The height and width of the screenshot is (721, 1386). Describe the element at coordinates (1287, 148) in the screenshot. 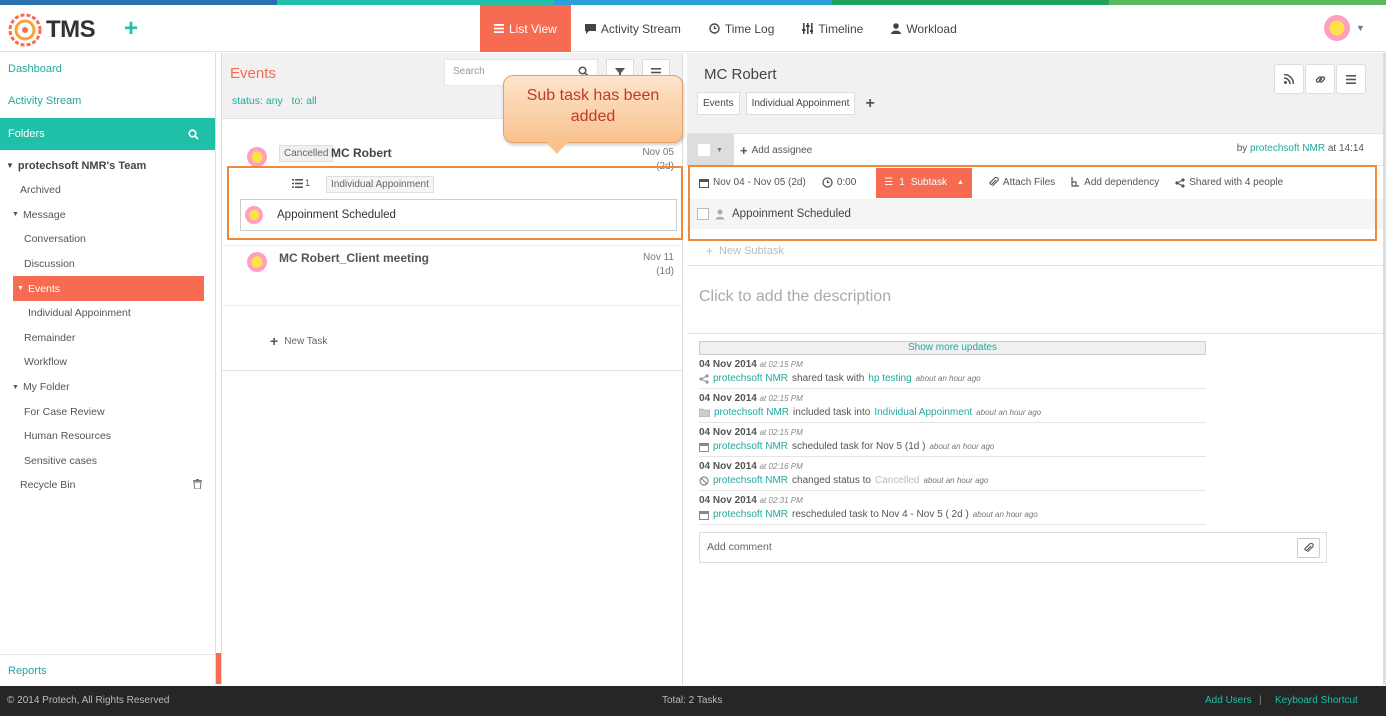

I see `creator-link: protechsoft NMR` at that location.